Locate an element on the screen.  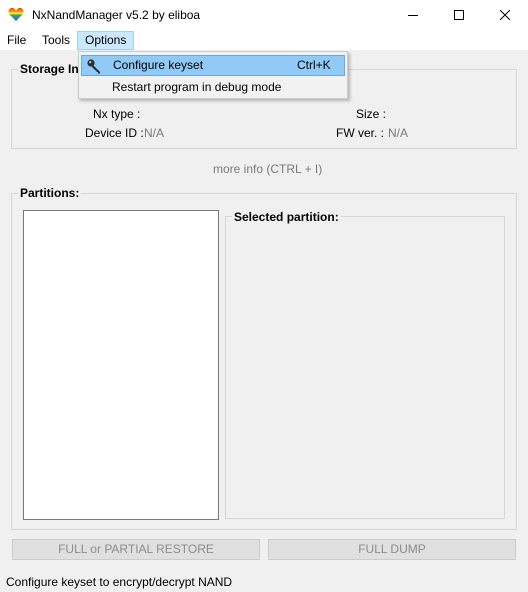
selected-partition-title: Selected partition: is located at coordinates (286, 217).